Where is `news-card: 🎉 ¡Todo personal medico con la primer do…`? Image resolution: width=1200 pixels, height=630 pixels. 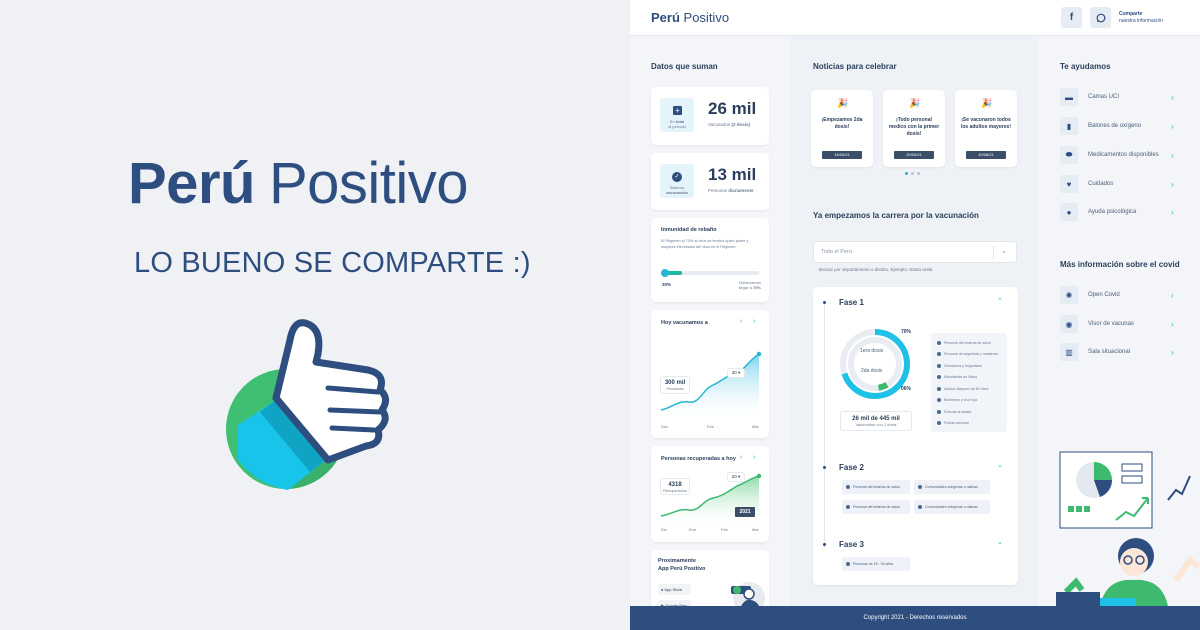 news-card: 🎉 ¡Todo personal medico con la primer do… is located at coordinates (914, 128).